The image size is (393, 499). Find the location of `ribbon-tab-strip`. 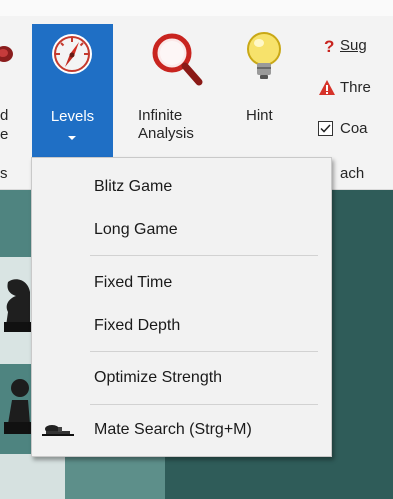

ribbon-tab-strip is located at coordinates (196, 8).